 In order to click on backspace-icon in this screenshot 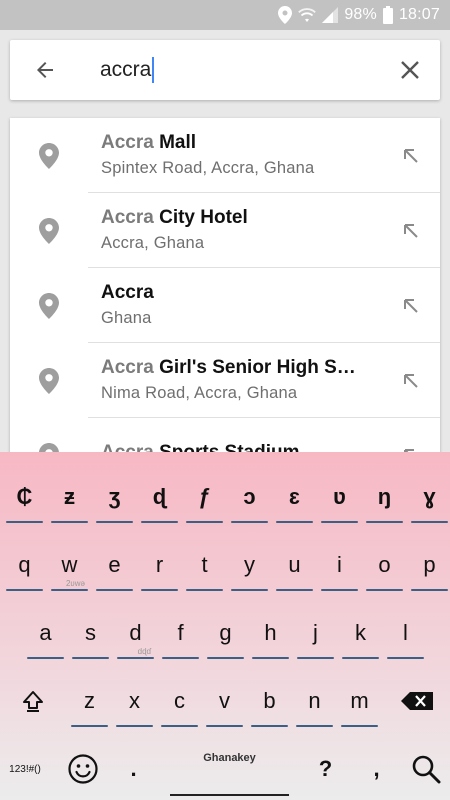, I will do `click(417, 701)`.